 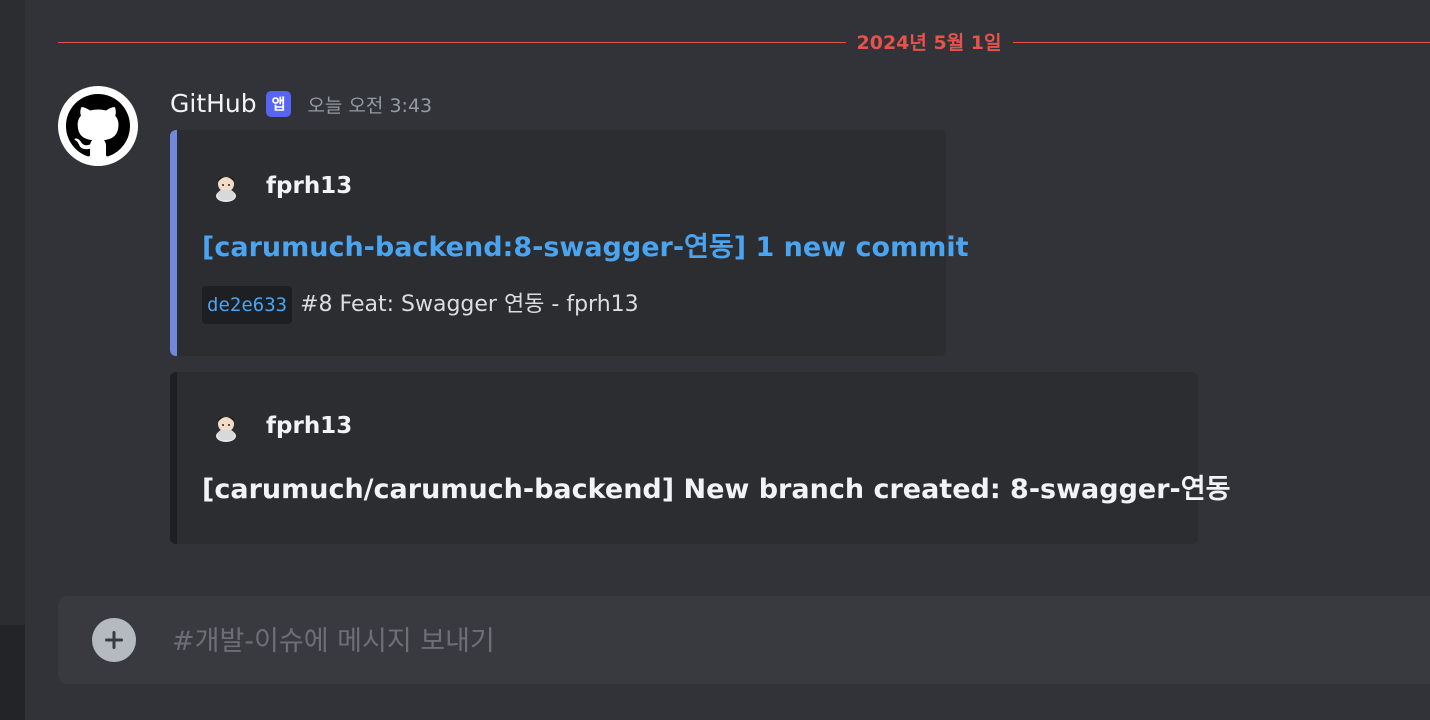 I want to click on commit-hash-link: de2e633, so click(x=247, y=305).